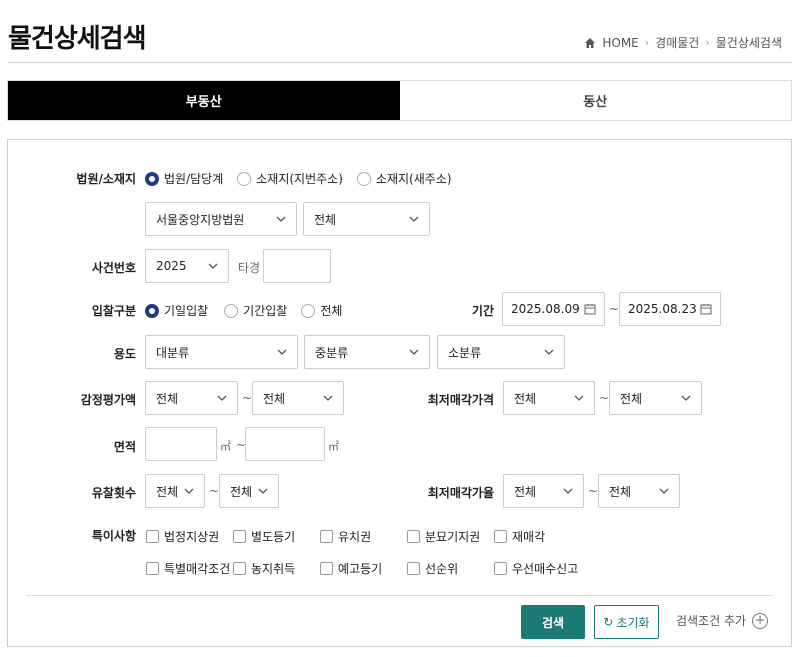 The height and width of the screenshot is (657, 800). I want to click on radio-lot-address: 소재지(지번주소), so click(290, 178).